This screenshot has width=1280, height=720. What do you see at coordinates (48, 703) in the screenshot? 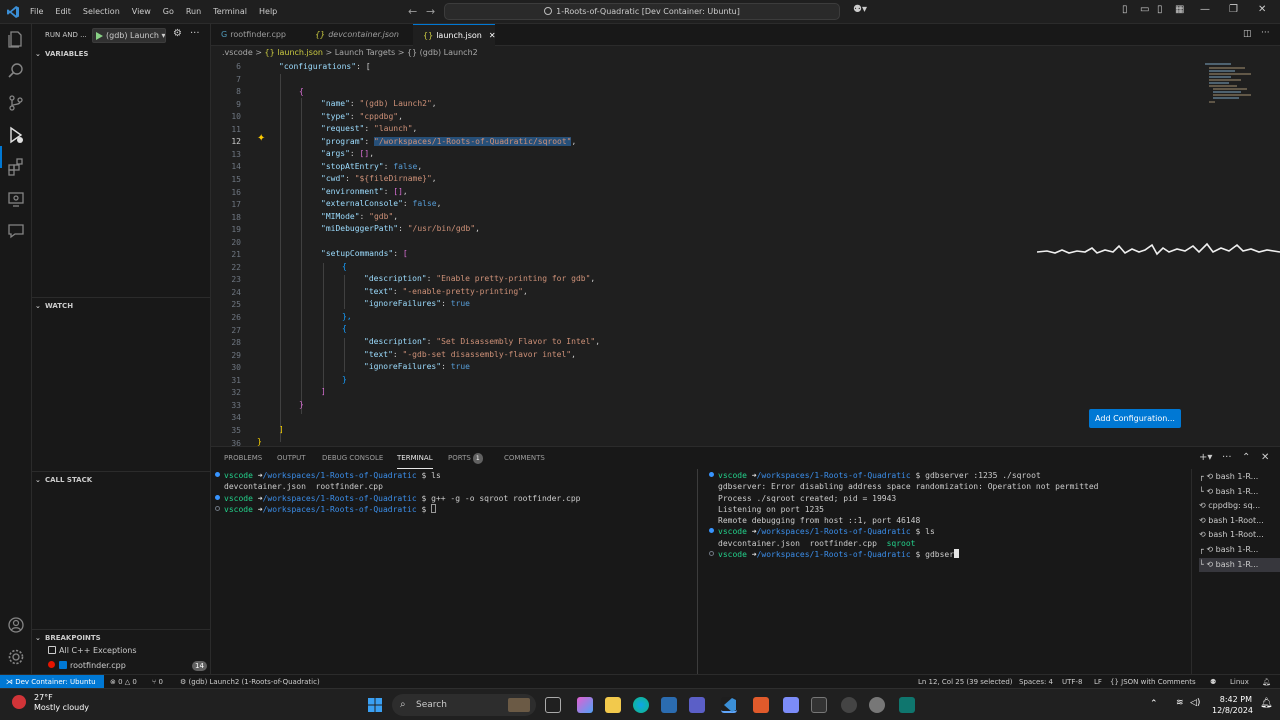
I see `weather-widget: 27°F Mostly cloudy` at bounding box center [48, 703].